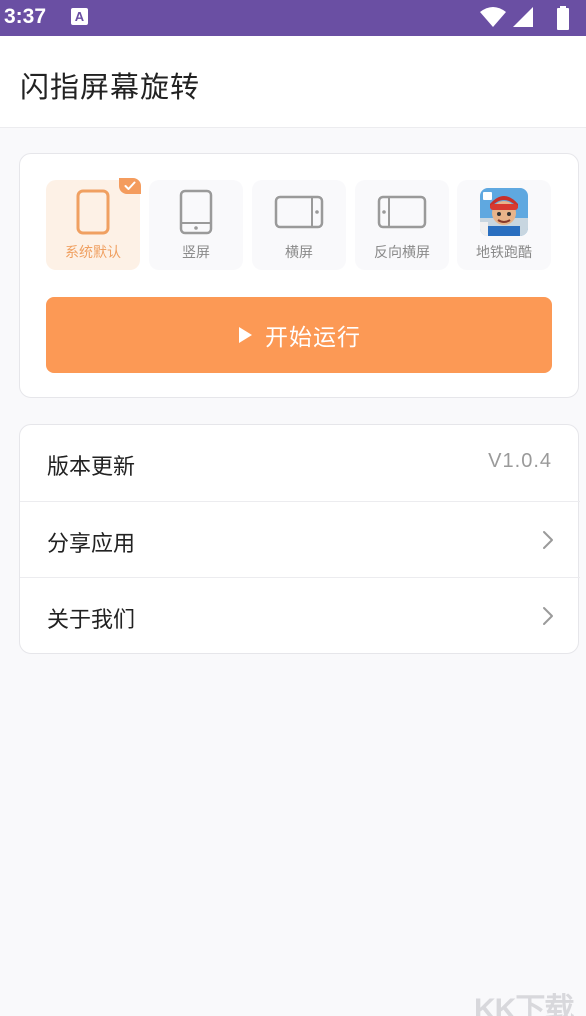 The image size is (586, 1016). Describe the element at coordinates (313, 337) in the screenshot. I see `start-run-label: 开始运行` at that location.